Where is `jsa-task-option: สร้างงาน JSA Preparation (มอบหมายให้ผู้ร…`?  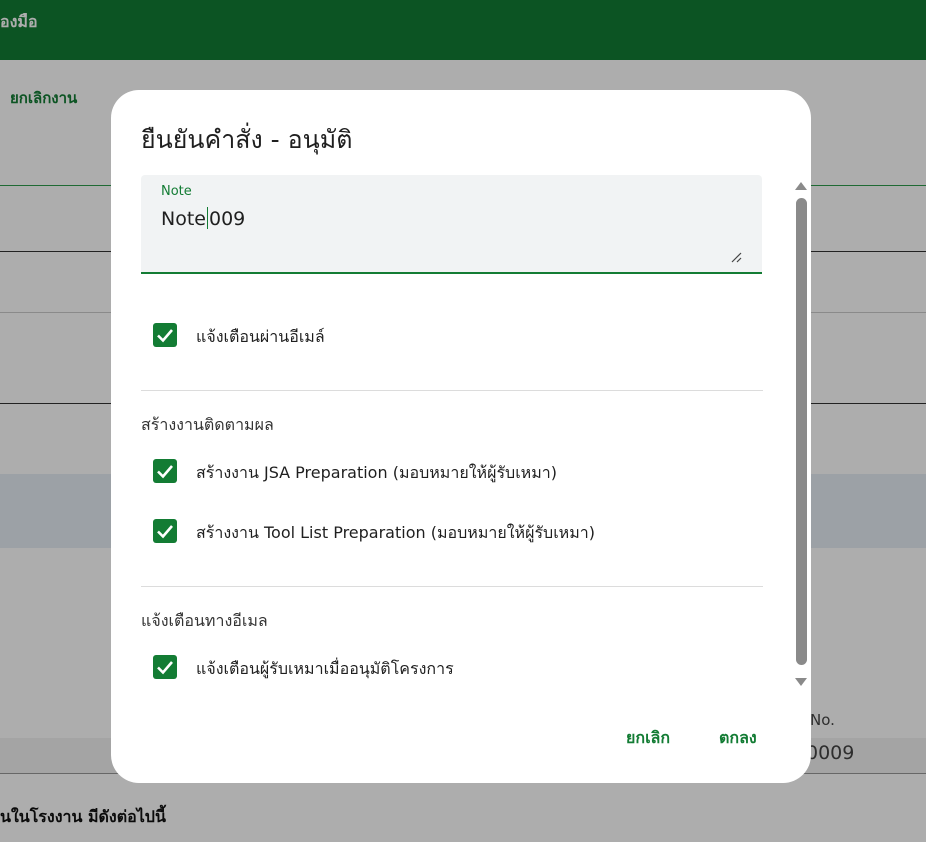 jsa-task-option: สร้างงาน JSA Preparation (มอบหมายให้ผู้ร… is located at coordinates (453, 471).